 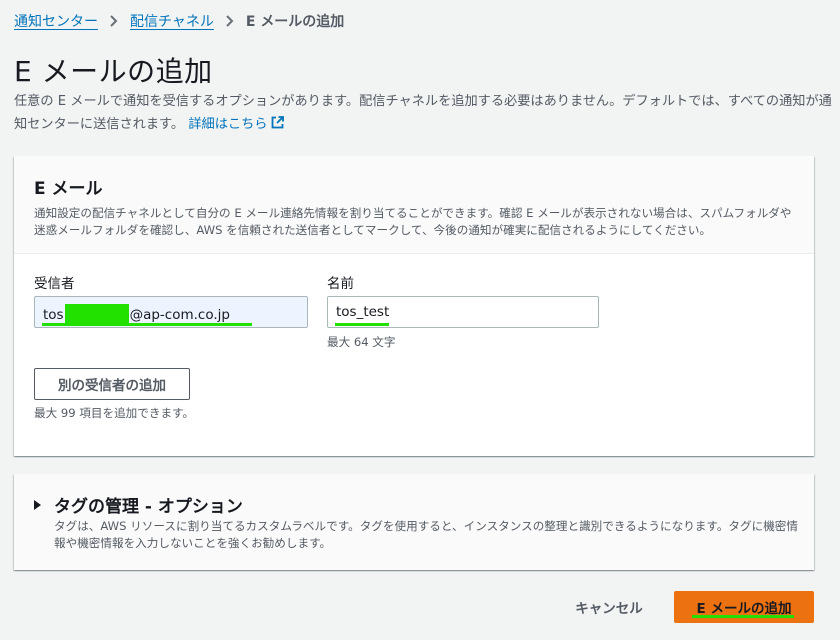 I want to click on breadcrumb-current: E メールの追加, so click(x=295, y=22).